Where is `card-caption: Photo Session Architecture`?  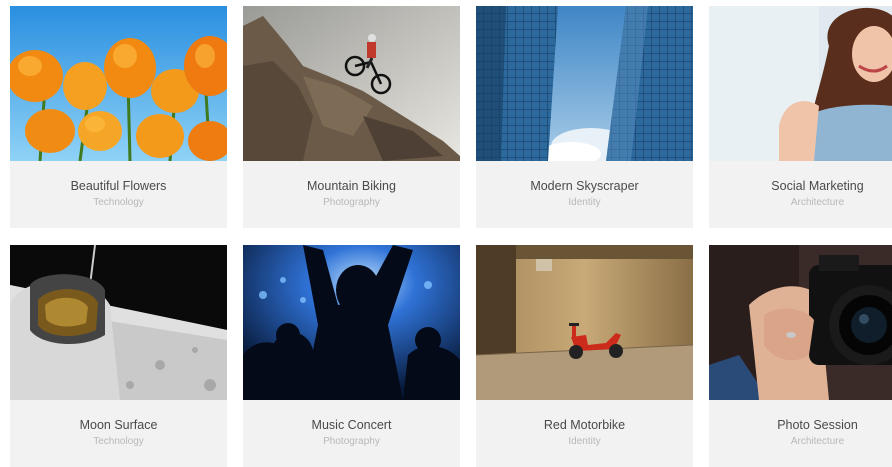 card-caption: Photo Session Architecture is located at coordinates (800, 433).